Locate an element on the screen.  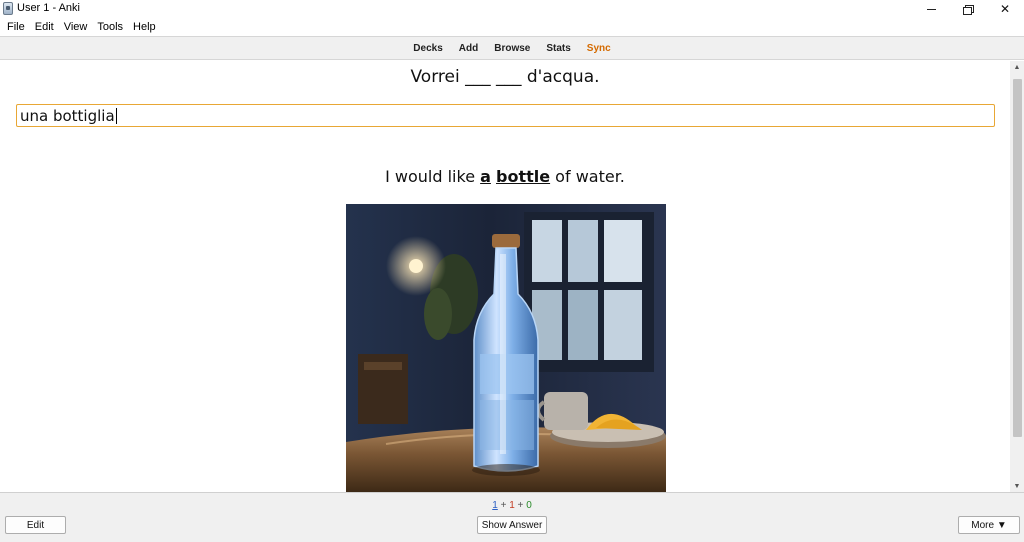
restore-icon is located at coordinates (968, 10).